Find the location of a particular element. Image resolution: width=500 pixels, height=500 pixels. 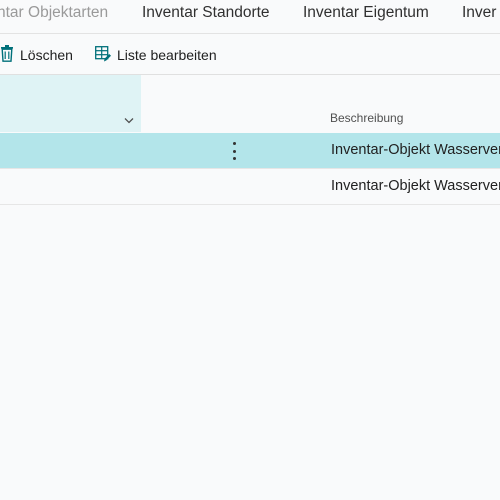

chevron-down-icon is located at coordinates (129, 120).